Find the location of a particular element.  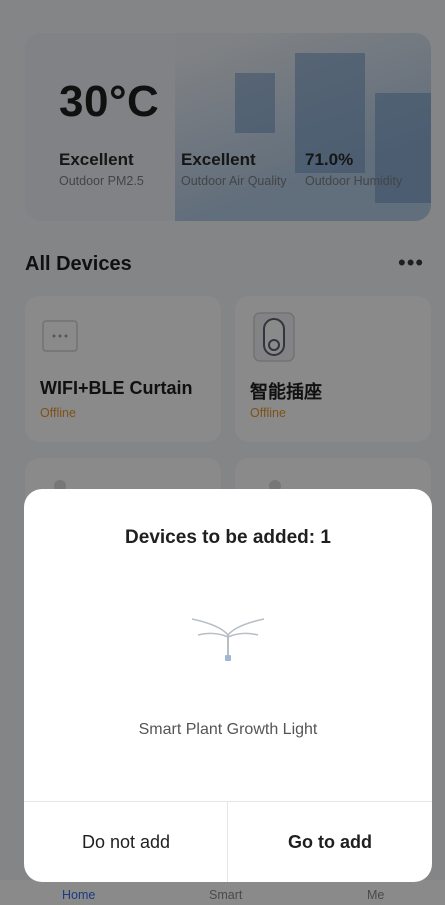

dialog-title: Devices to be added: 1 is located at coordinates (228, 537).